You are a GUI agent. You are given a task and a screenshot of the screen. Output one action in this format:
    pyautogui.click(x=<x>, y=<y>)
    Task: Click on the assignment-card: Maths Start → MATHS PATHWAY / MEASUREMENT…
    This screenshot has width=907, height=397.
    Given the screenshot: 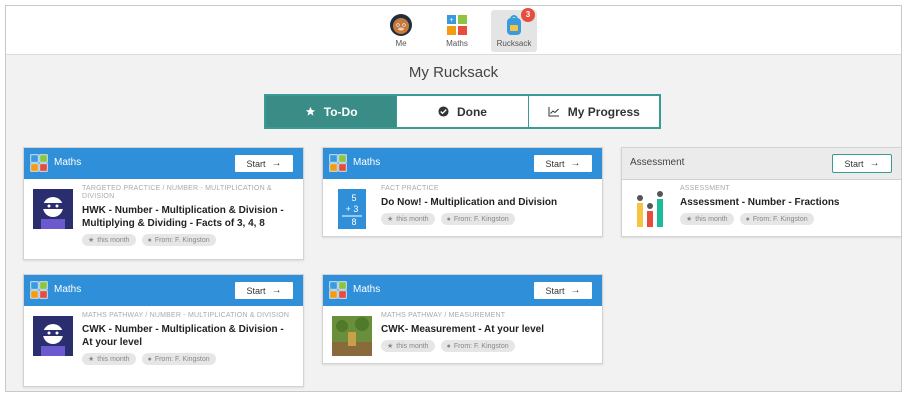 What is the action you would take?
    pyautogui.click(x=462, y=319)
    